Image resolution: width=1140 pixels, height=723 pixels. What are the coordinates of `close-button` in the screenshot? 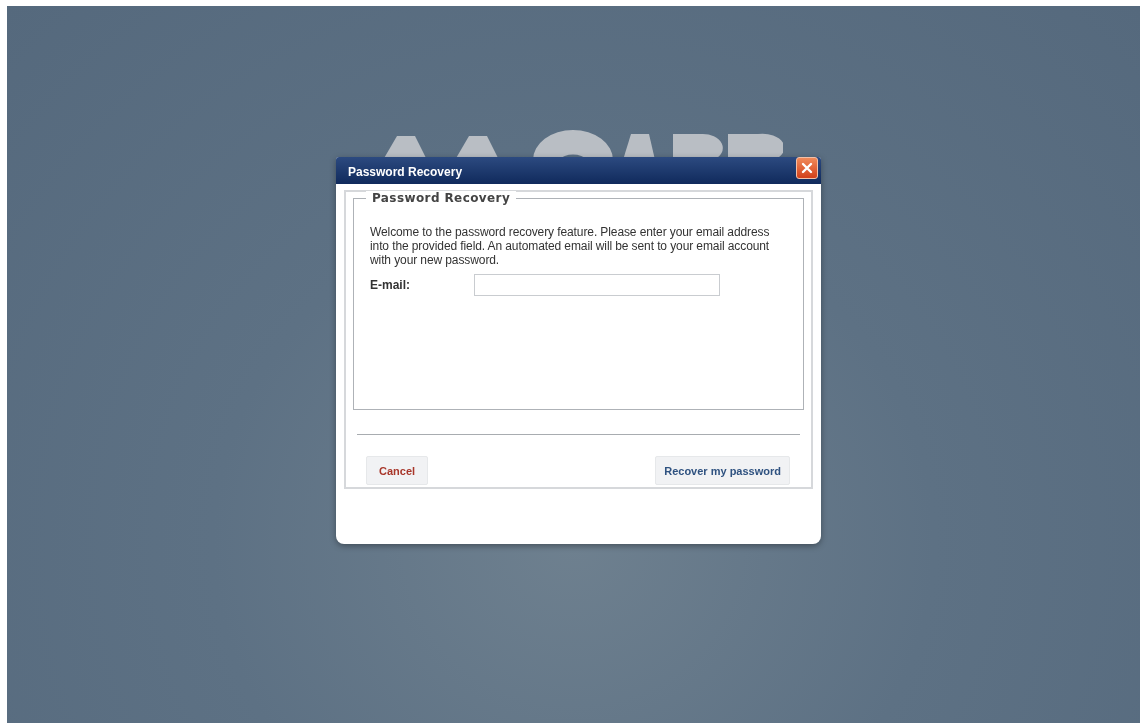 It's located at (807, 167).